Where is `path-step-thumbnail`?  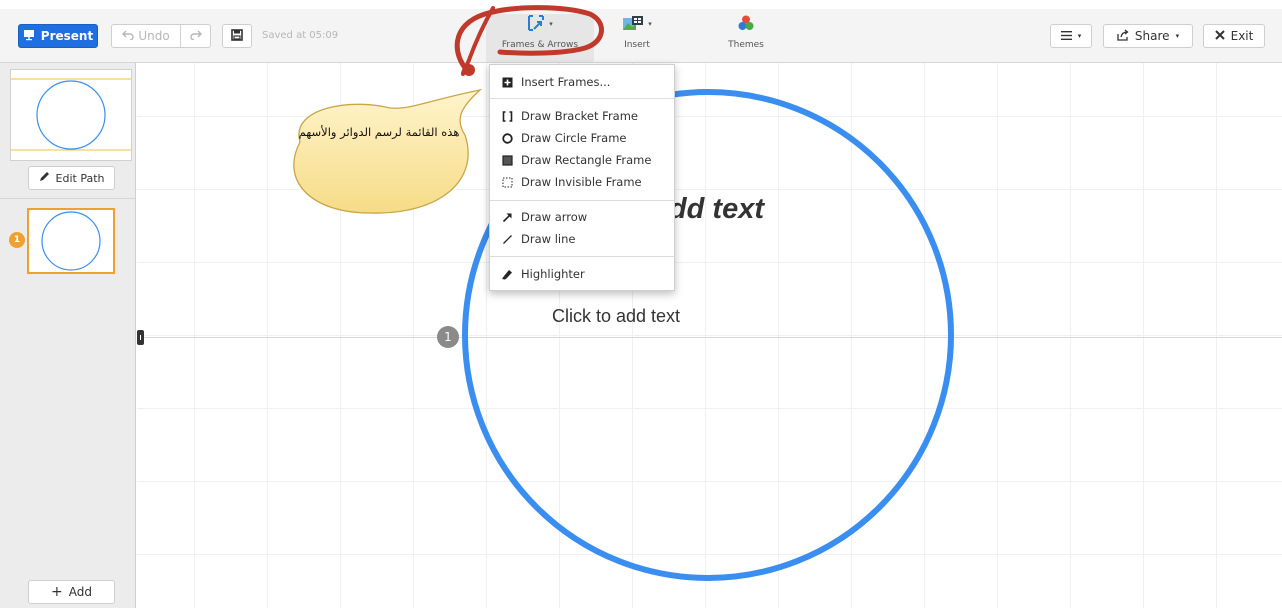
path-step-thumbnail is located at coordinates (71, 241).